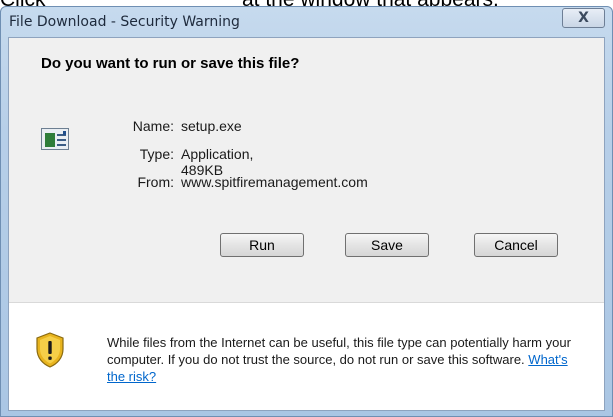 This screenshot has width=613, height=417. I want to click on save-button: Save, so click(387, 245).